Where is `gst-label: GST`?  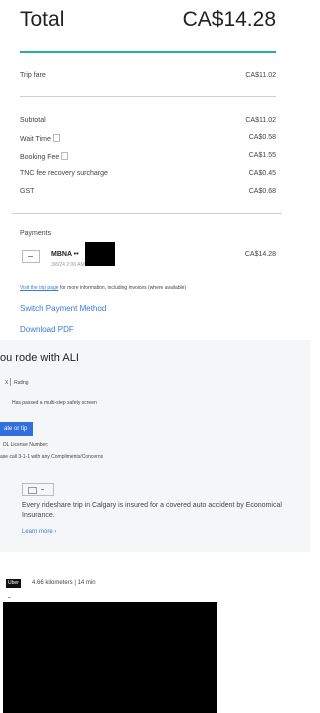
gst-label: GST is located at coordinates (27, 191).